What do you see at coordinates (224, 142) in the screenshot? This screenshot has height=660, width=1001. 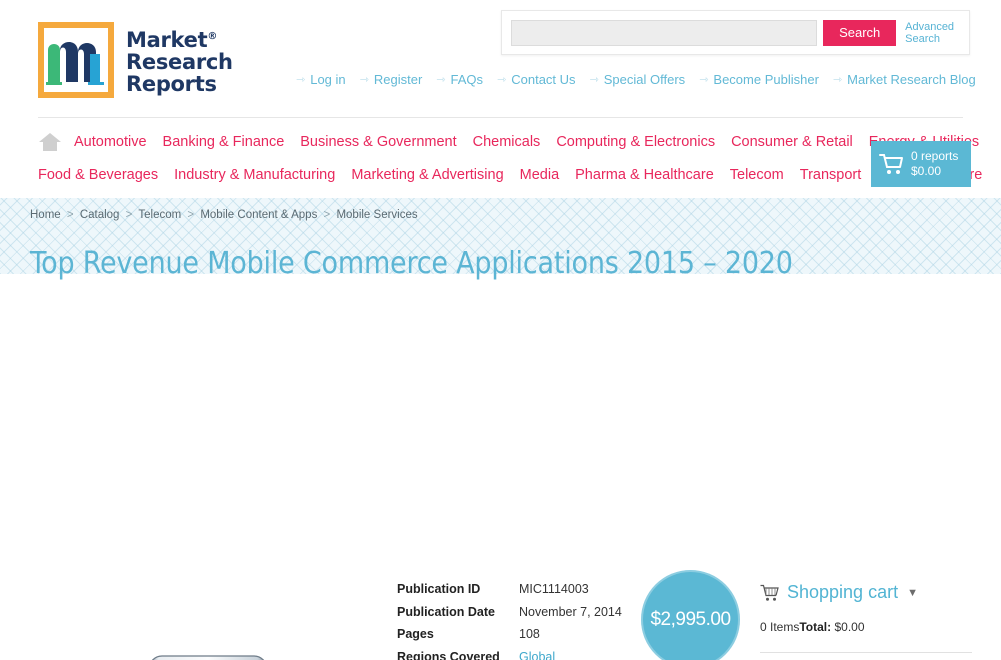 I see `nav-item-banking-finance: Banking & Finance` at bounding box center [224, 142].